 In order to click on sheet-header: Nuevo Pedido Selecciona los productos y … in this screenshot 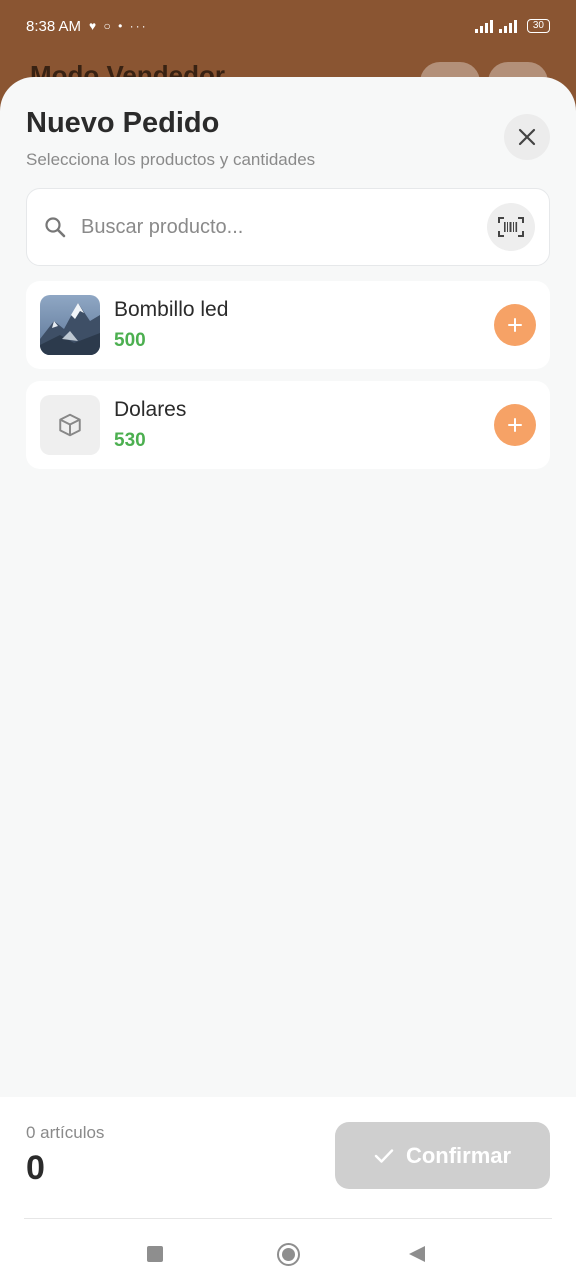, I will do `click(170, 138)`.